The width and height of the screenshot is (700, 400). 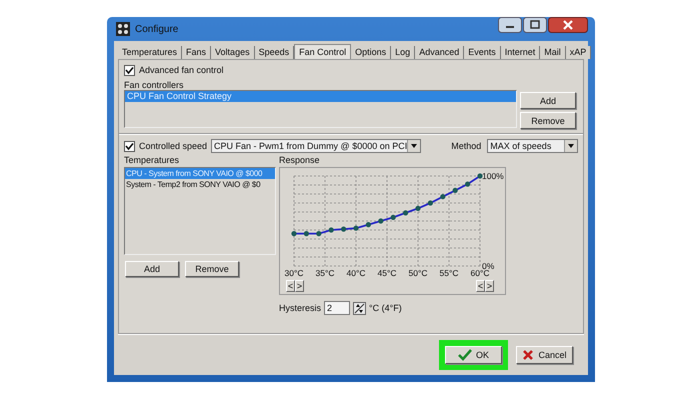 What do you see at coordinates (294, 273) in the screenshot?
I see `axis-label: 30°C` at bounding box center [294, 273].